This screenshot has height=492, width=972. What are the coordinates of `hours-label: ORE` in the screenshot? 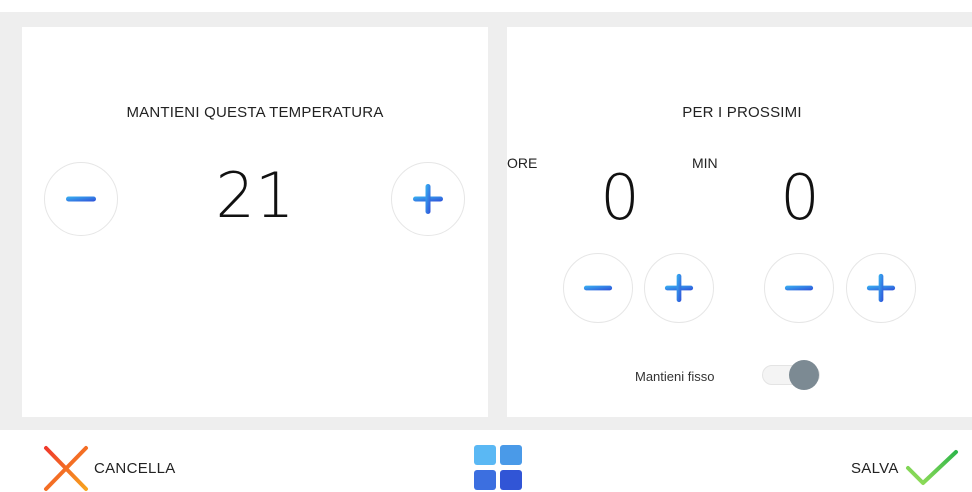 It's located at (522, 163).